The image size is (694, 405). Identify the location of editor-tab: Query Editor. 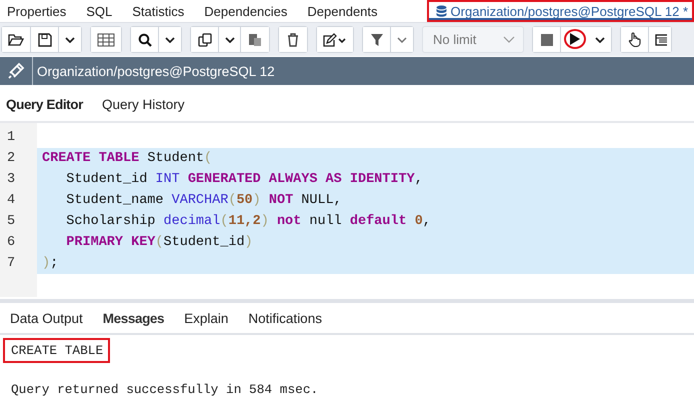
(44, 104).